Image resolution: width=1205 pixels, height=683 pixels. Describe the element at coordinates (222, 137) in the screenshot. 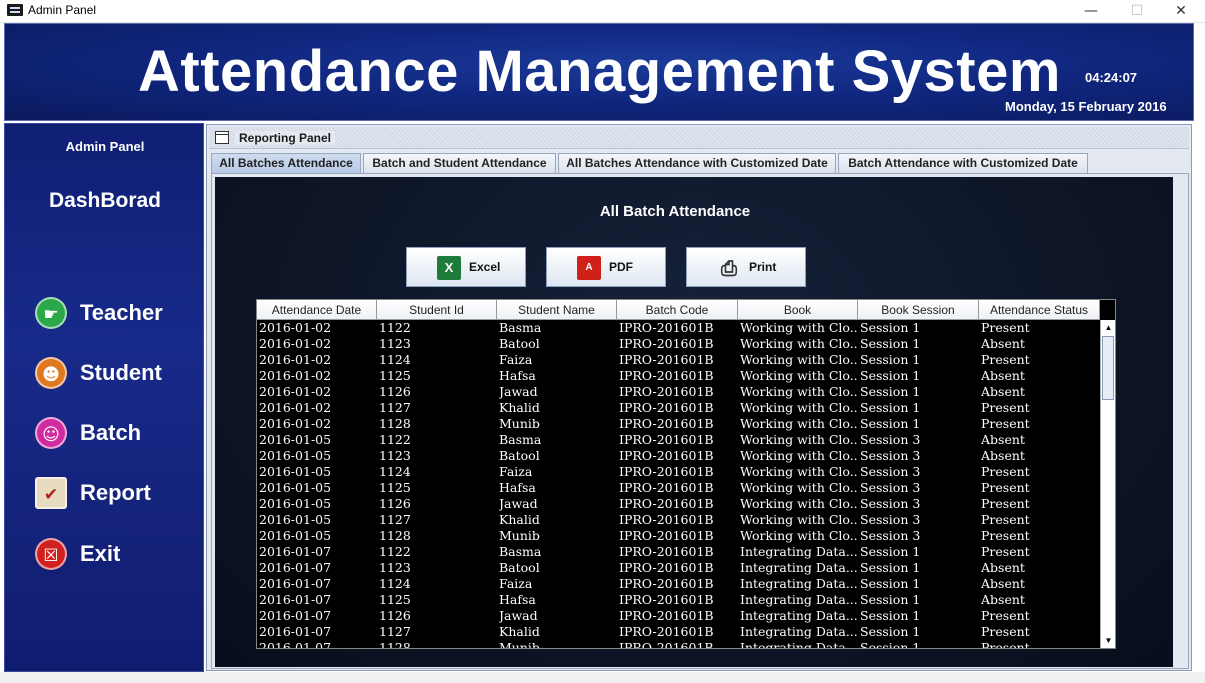

I see `window-icon` at that location.